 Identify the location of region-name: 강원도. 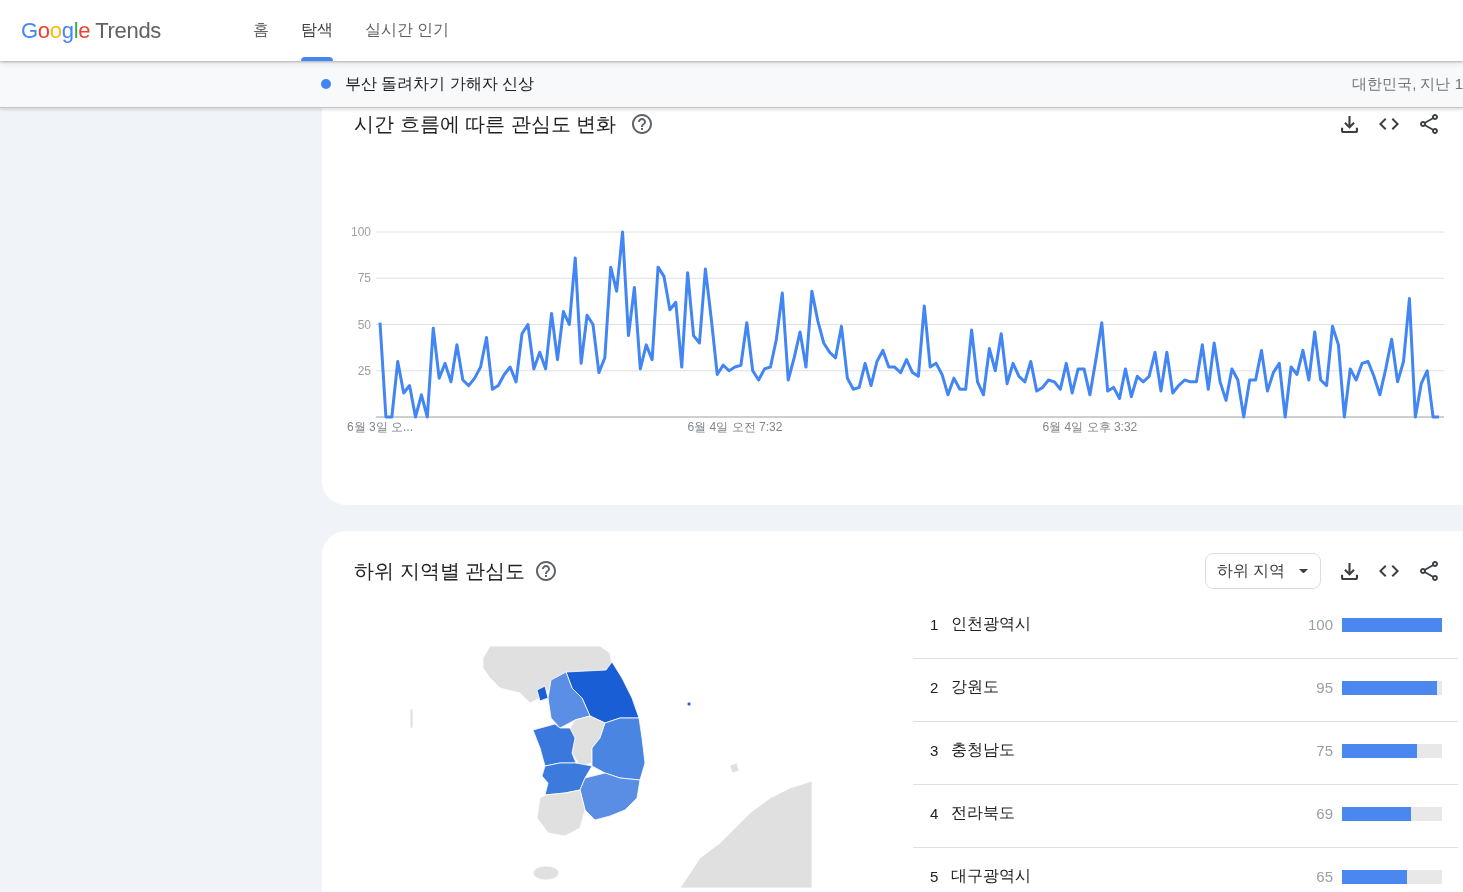
(1134, 687).